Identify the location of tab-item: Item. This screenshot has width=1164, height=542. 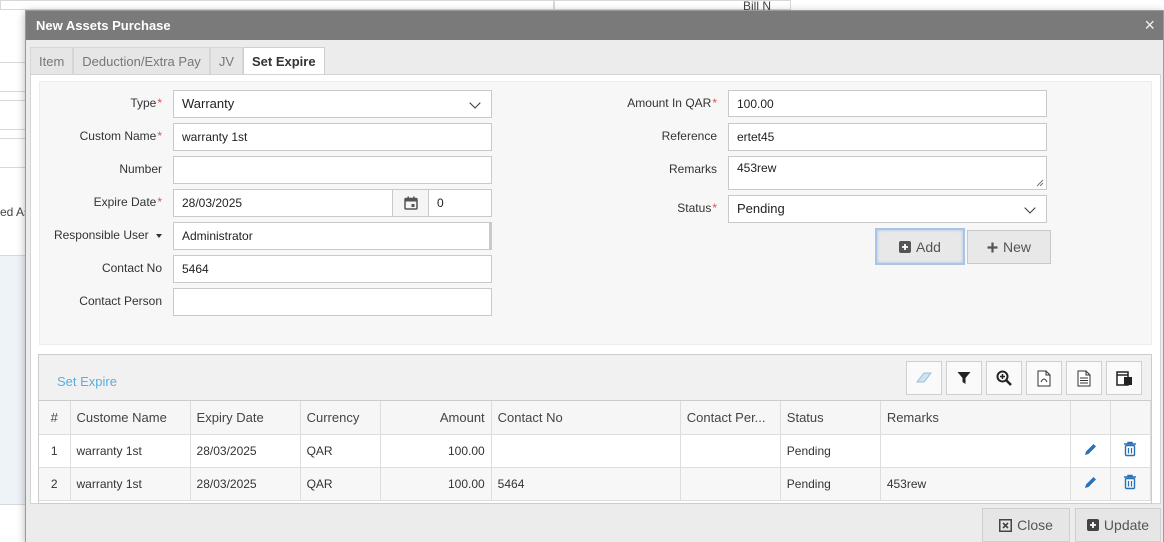
(52, 61).